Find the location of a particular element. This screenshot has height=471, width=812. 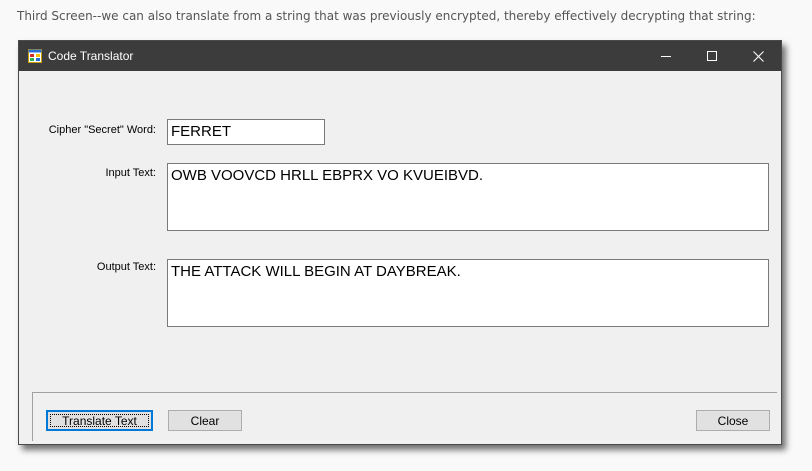

input-text-area: OWB VOOVCD HRLL EBPRX VO KVUEIBVD. is located at coordinates (468, 197).